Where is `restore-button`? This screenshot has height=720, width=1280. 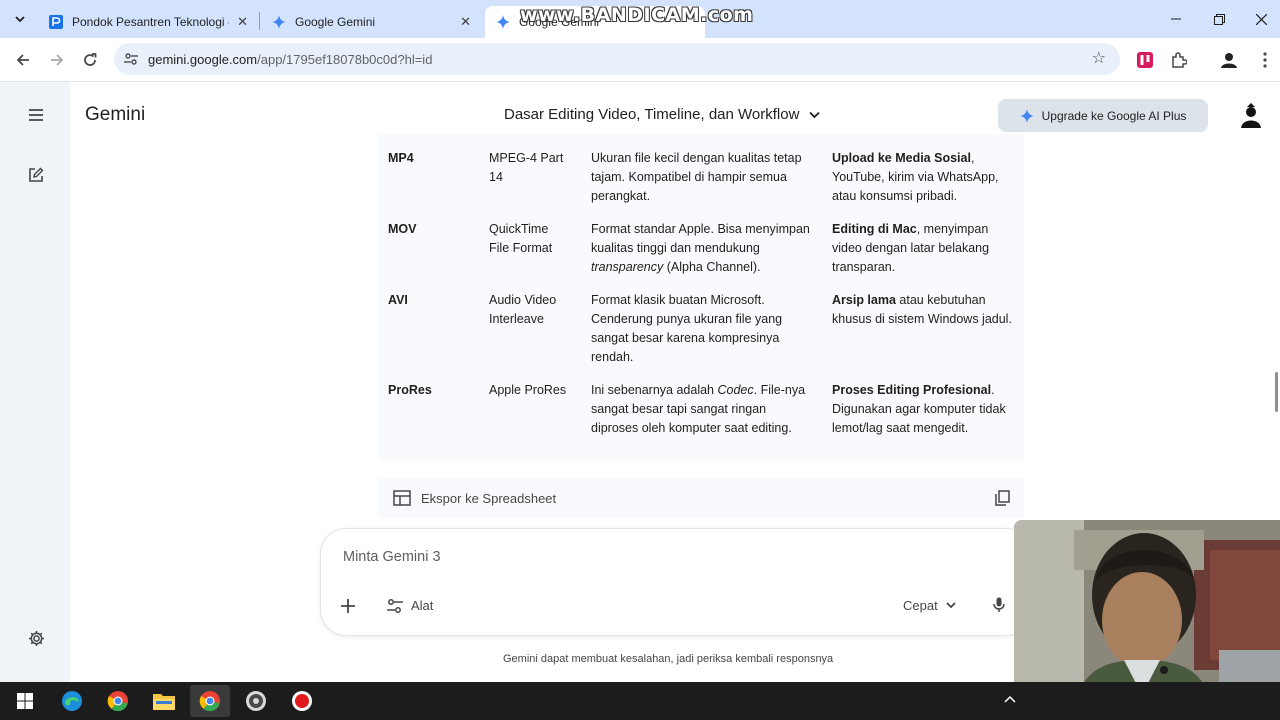
restore-button is located at coordinates (1219, 19).